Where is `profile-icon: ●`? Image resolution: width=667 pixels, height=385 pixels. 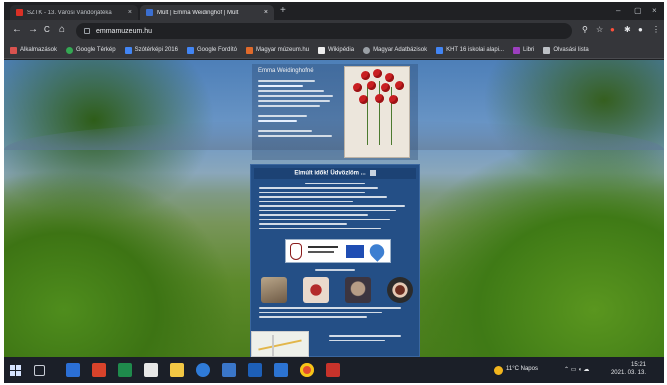 profile-icon: ● is located at coordinates (640, 29).